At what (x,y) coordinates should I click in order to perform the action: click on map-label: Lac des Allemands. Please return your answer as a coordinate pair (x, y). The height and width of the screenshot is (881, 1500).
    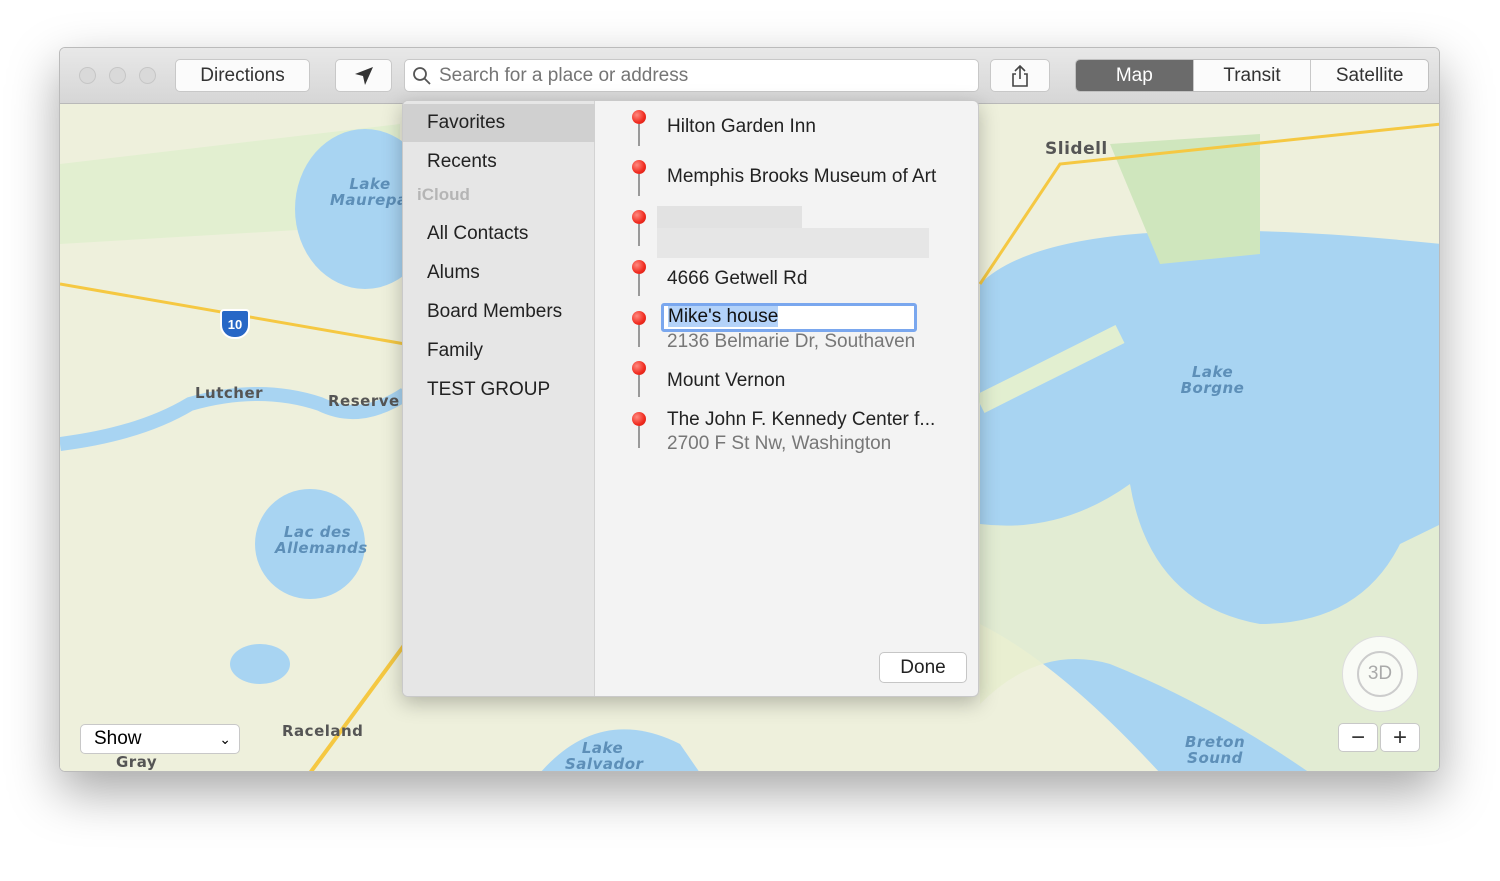
    Looking at the image, I should click on (321, 540).